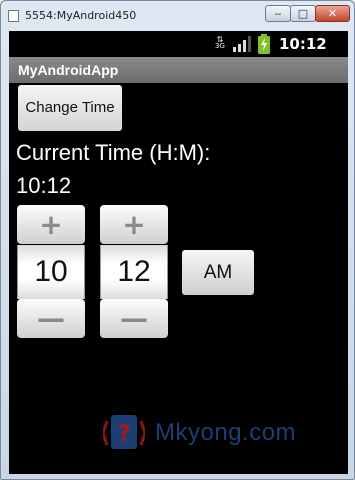 This screenshot has width=355, height=480. What do you see at coordinates (70, 108) in the screenshot?
I see `change-time-button: Change Time` at bounding box center [70, 108].